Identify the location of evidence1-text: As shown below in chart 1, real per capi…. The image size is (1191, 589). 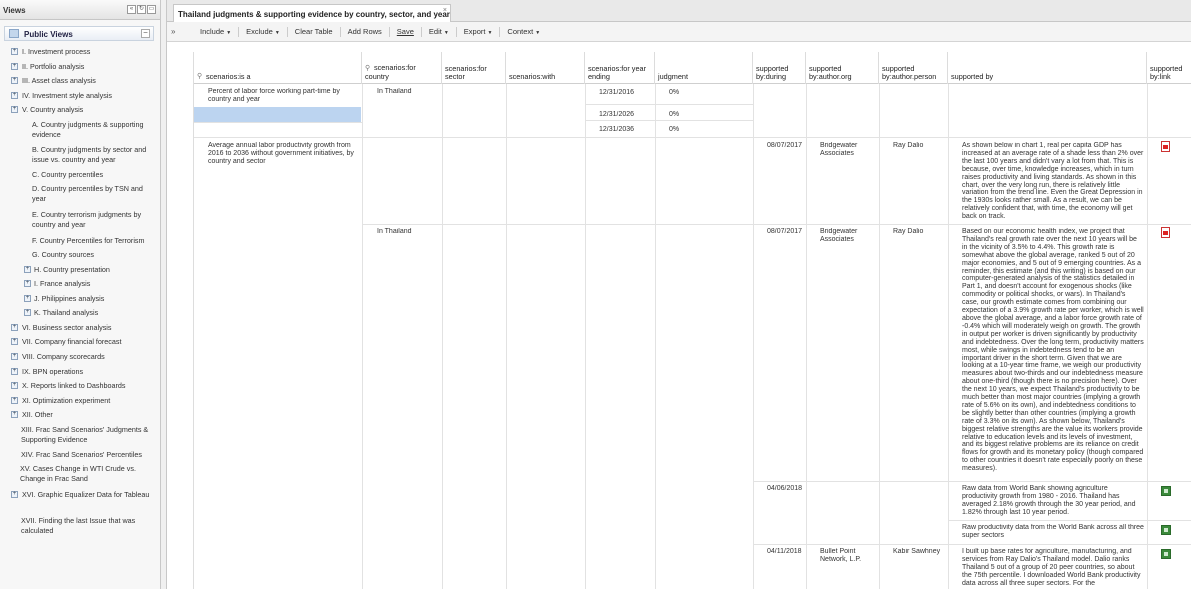
(1053, 182).